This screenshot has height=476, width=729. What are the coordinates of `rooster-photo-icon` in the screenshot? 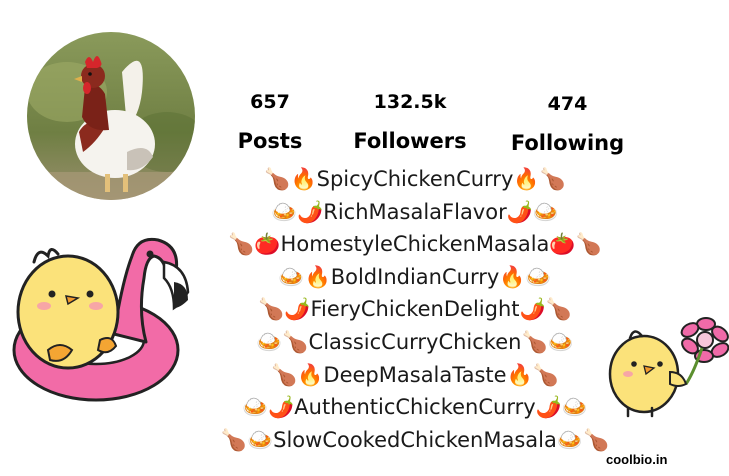 It's located at (111, 116).